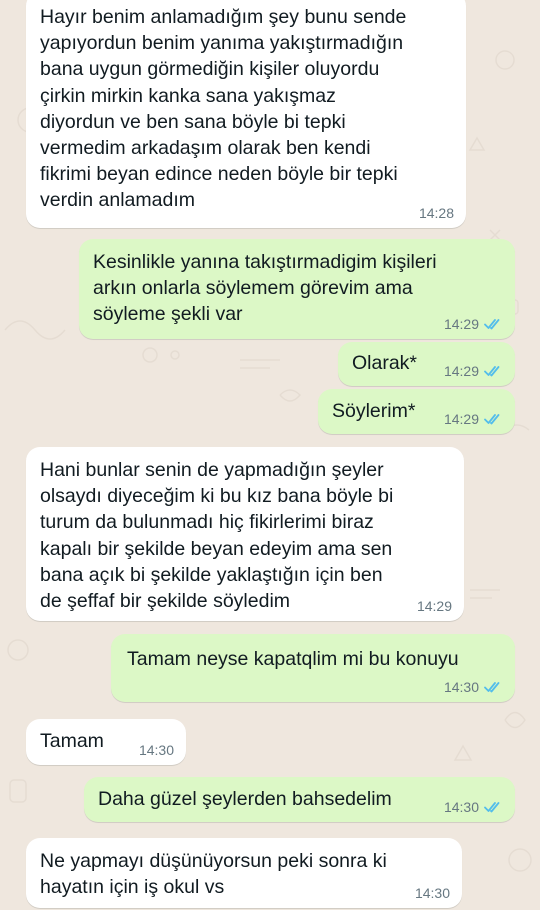 This screenshot has width=540, height=910. Describe the element at coordinates (426, 364) in the screenshot. I see `outgoing-message-bubble: Olarak* 14:29` at that location.